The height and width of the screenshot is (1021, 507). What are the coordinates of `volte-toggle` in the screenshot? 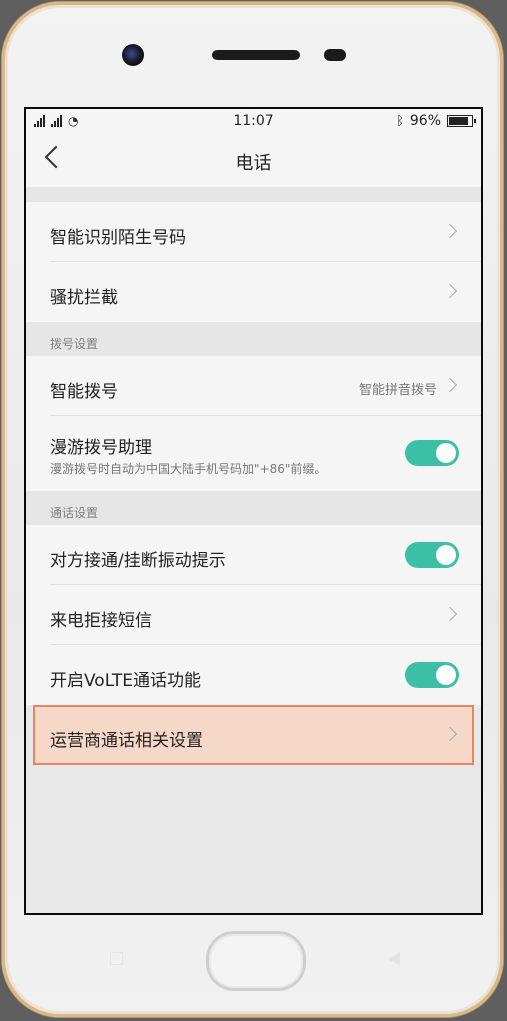 It's located at (432, 675).